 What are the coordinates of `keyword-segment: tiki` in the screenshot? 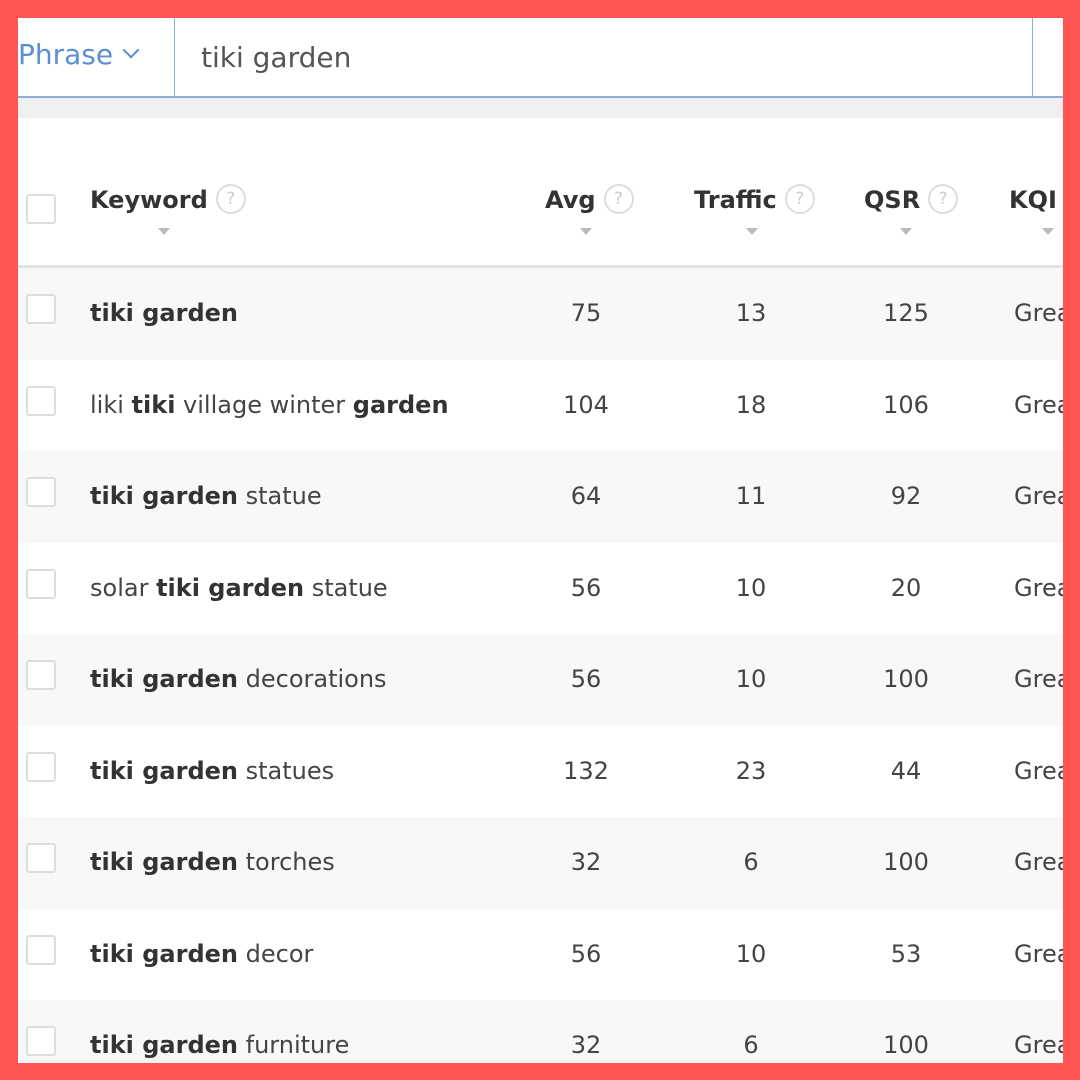 It's located at (153, 404).